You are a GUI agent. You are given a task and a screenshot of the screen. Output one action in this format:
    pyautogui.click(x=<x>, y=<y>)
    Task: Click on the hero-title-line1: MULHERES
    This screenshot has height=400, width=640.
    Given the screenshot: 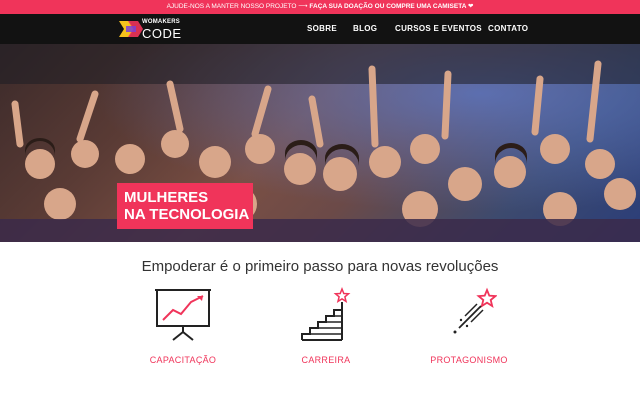 What is the action you would take?
    pyautogui.click(x=166, y=197)
    